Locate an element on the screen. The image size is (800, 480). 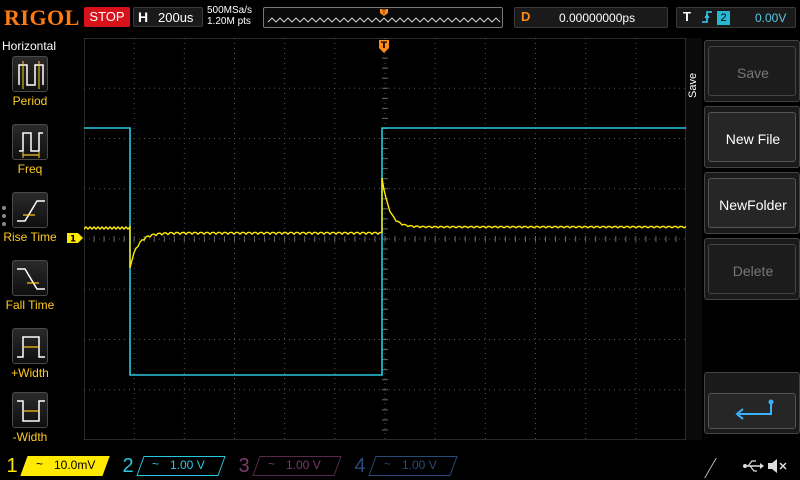
memory-waveform-icon: T is located at coordinates (384, 16).